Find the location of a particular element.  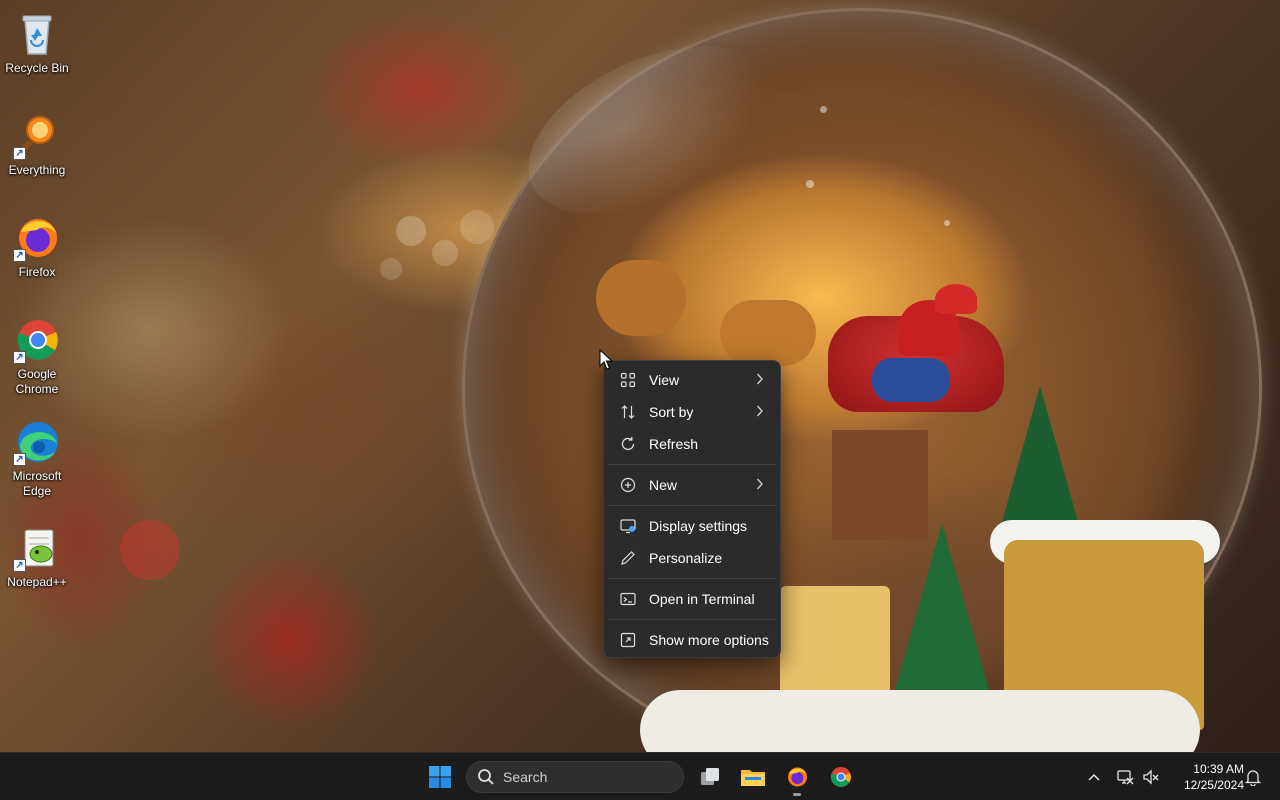

bell-icon is located at coordinates (1253, 778).